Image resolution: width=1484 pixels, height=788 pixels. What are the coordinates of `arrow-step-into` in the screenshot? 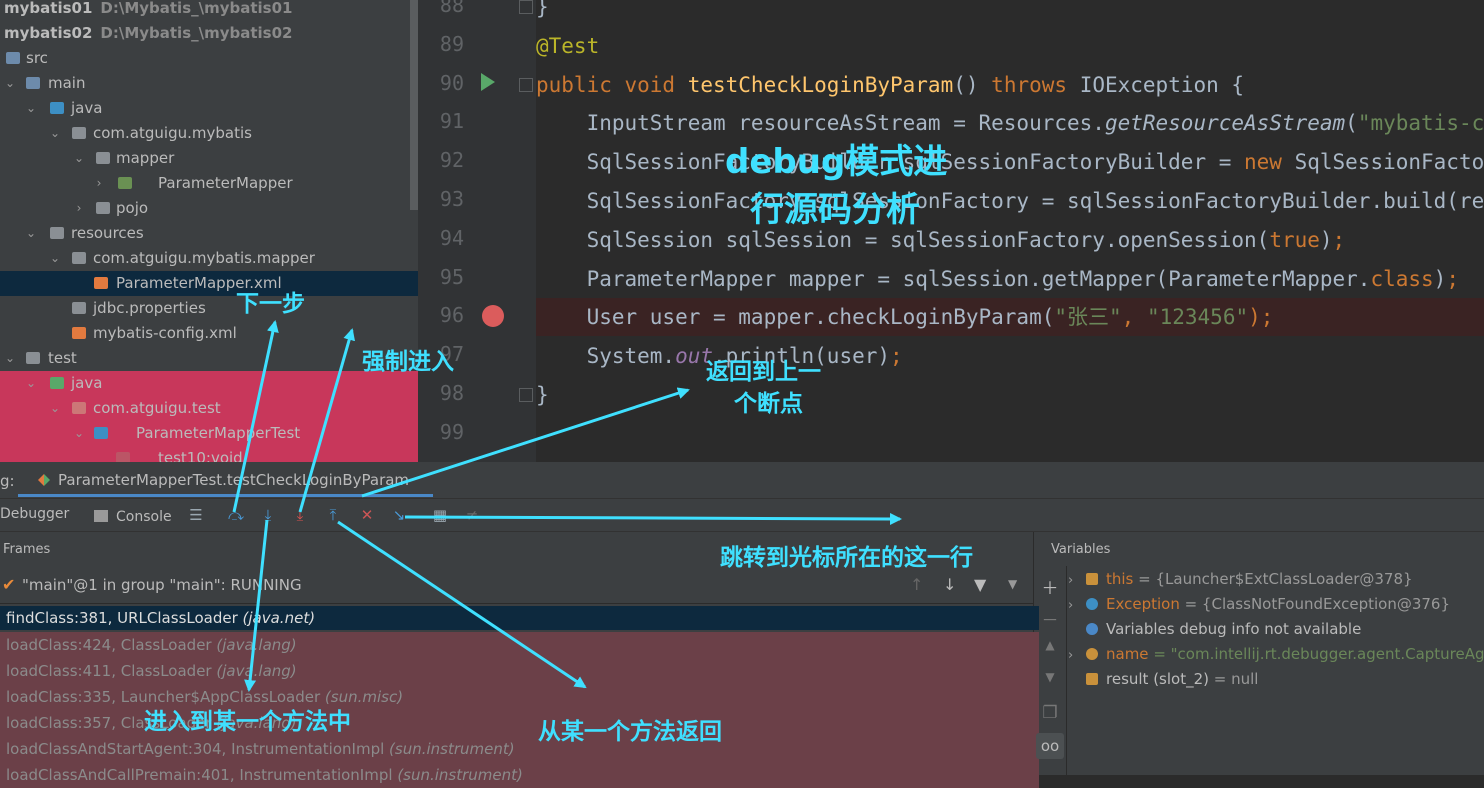 It's located at (256, 605).